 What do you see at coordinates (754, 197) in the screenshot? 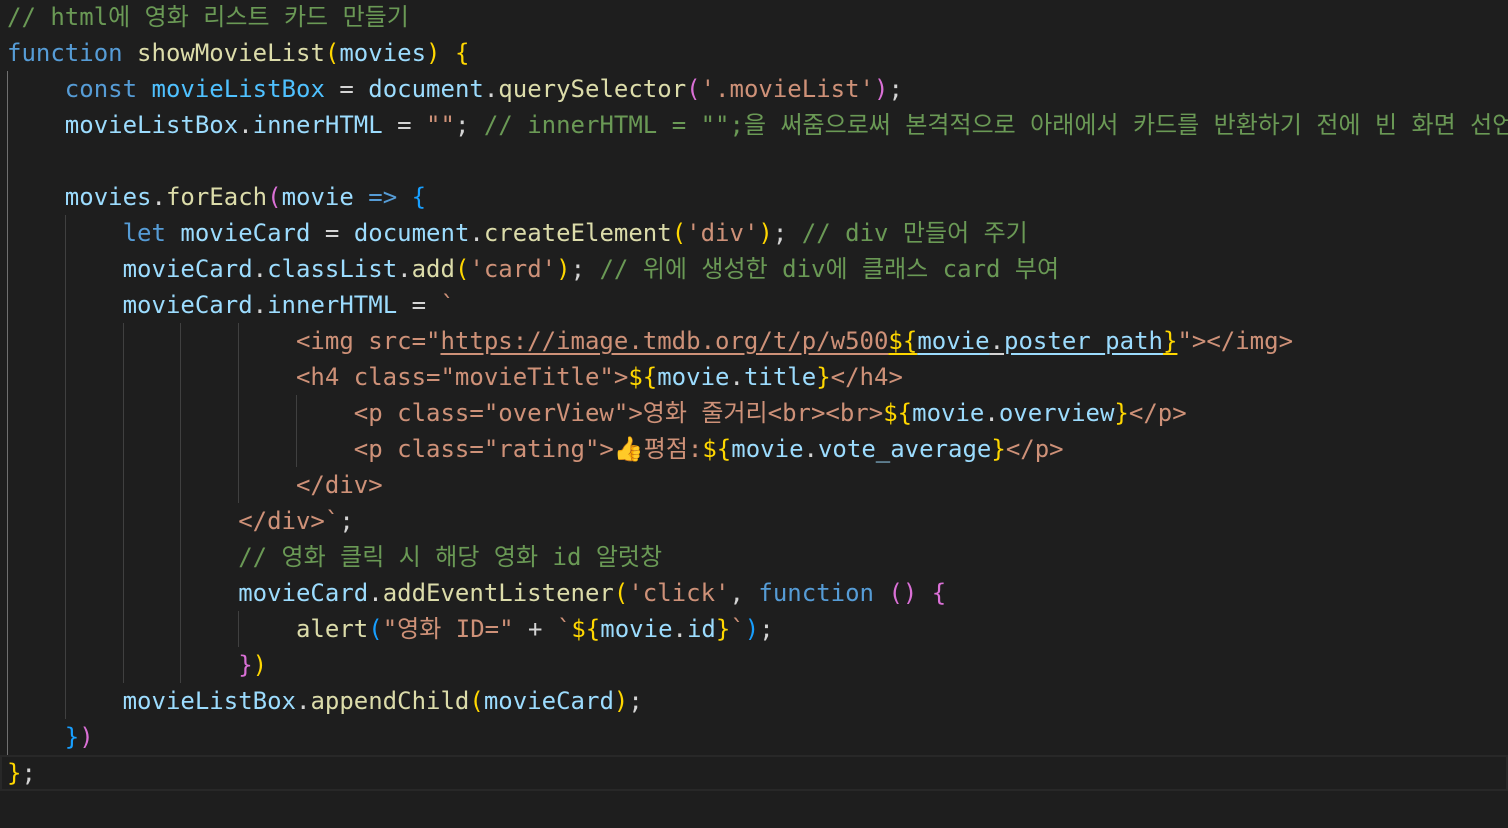
I see `code-line: movies.forEach(movie => {` at bounding box center [754, 197].